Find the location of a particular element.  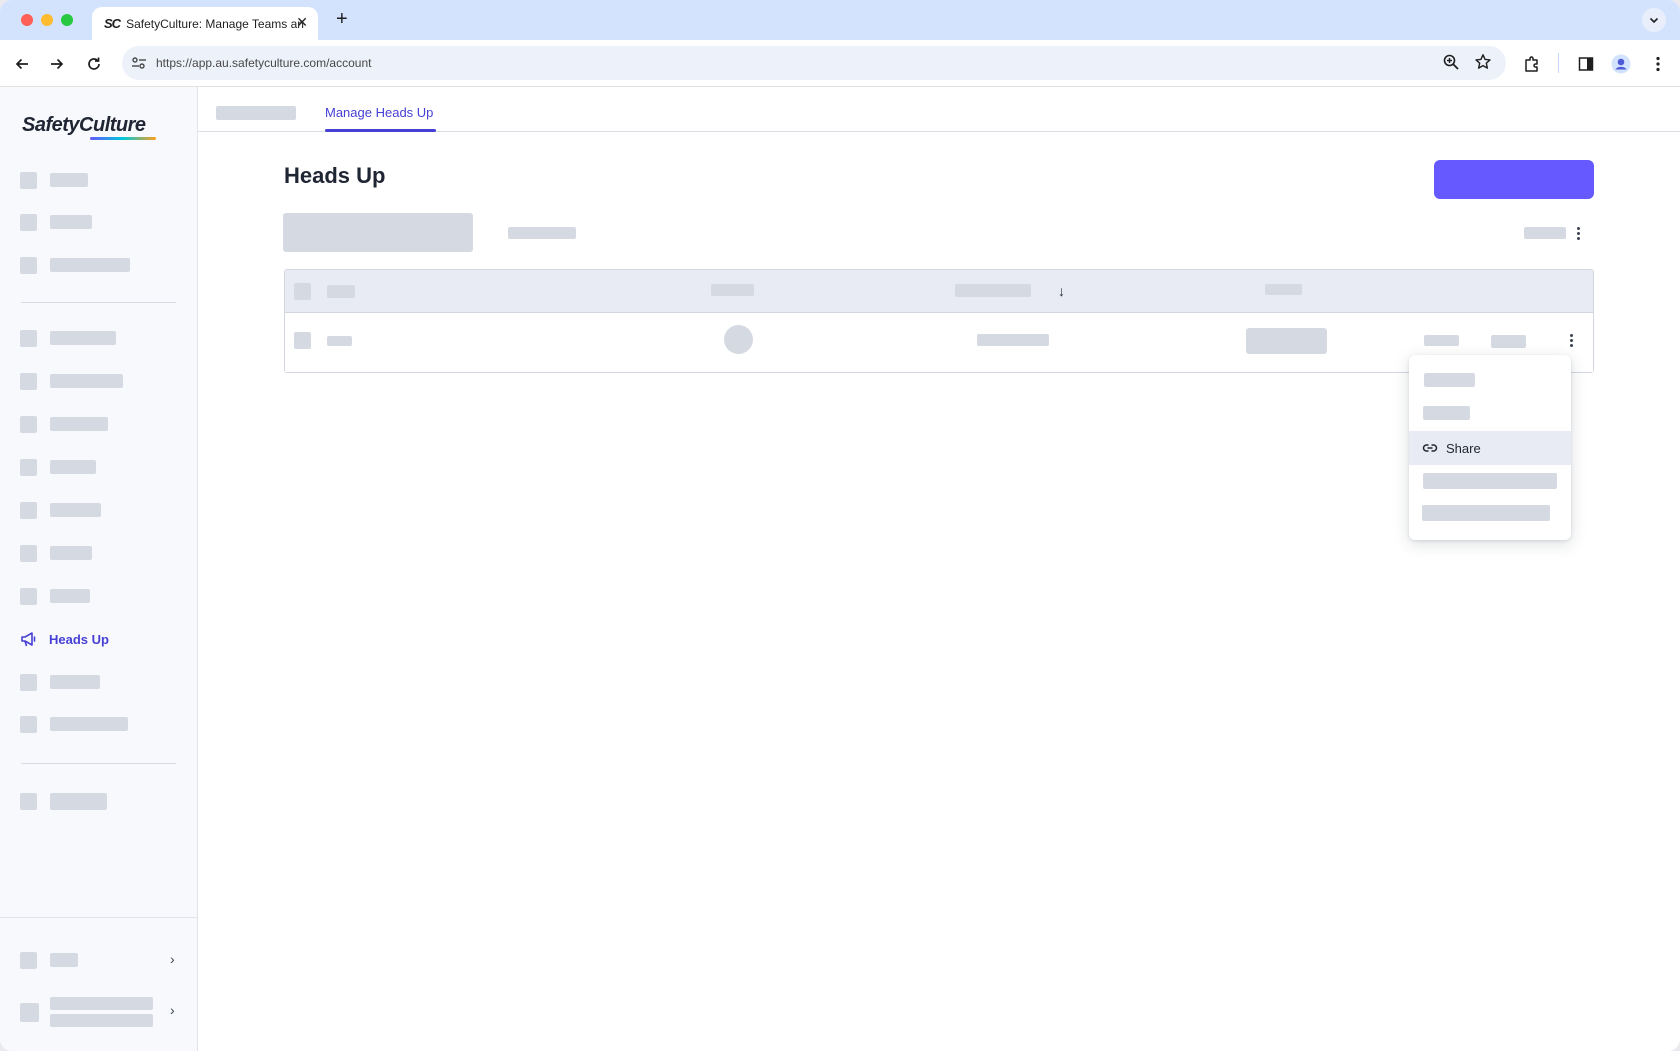

back-button is located at coordinates (22, 64).